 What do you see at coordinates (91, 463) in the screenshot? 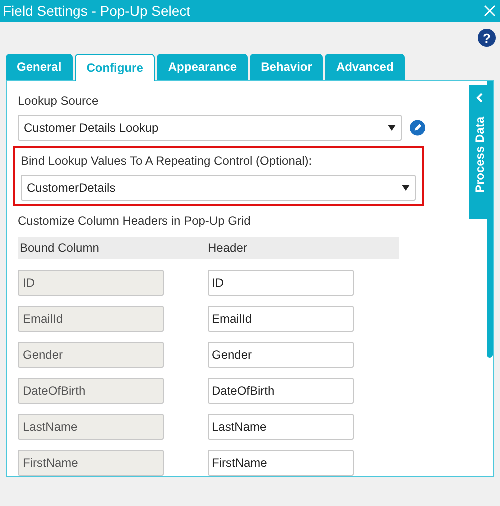
I see `bound-column-field: FirstName` at bounding box center [91, 463].